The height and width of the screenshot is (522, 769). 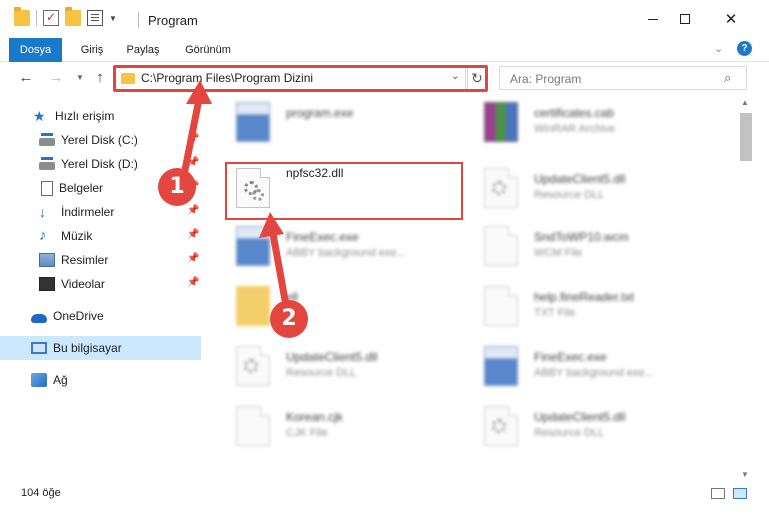 I want to click on sidebar-item-network: Ağ, so click(x=100, y=380).